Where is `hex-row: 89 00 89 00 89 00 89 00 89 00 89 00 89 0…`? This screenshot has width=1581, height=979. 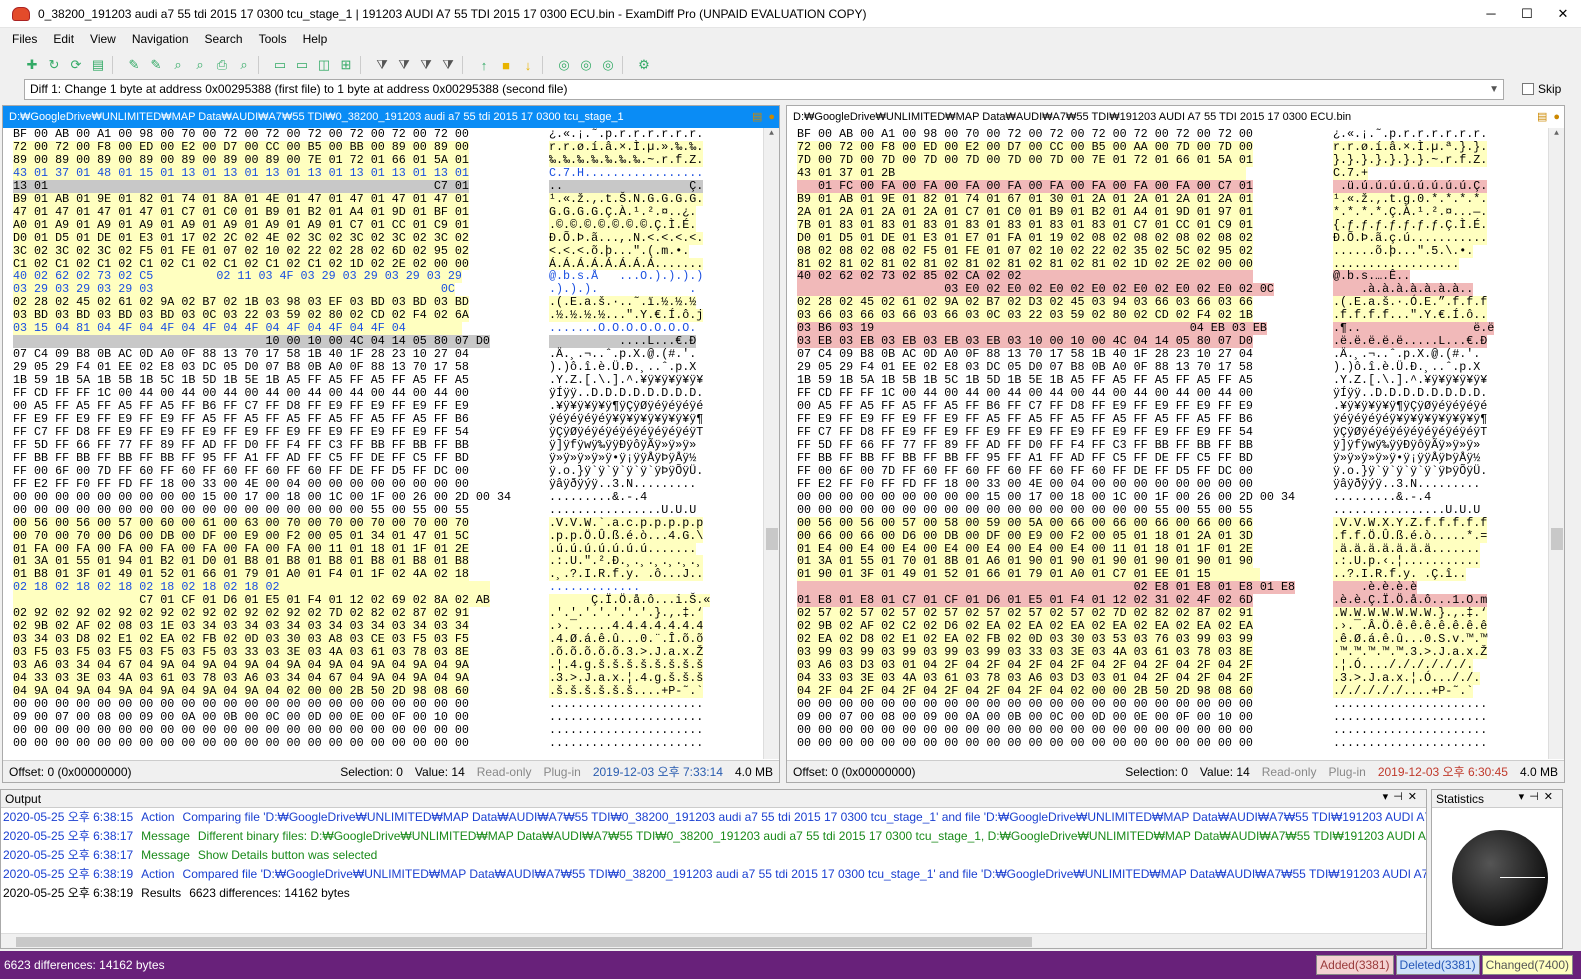 hex-row: 89 00 89 00 89 00 89 00 89 00 89 00 89 0… is located at coordinates (391, 160).